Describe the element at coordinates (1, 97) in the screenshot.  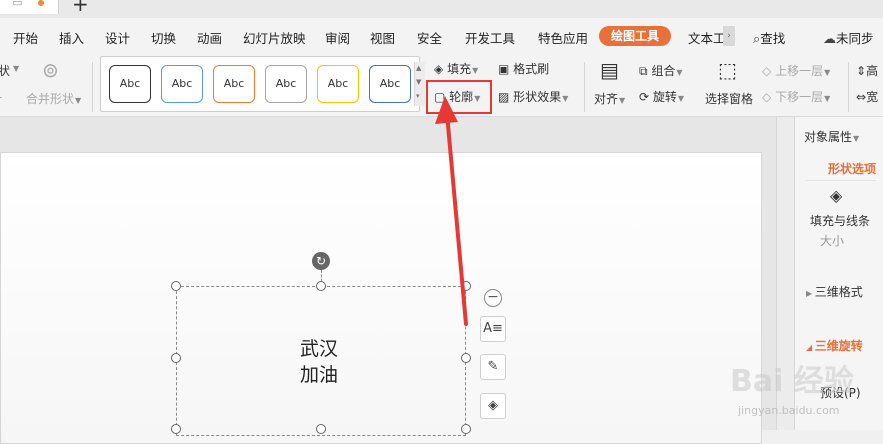
I see `shape-partial-dropdown: -` at that location.